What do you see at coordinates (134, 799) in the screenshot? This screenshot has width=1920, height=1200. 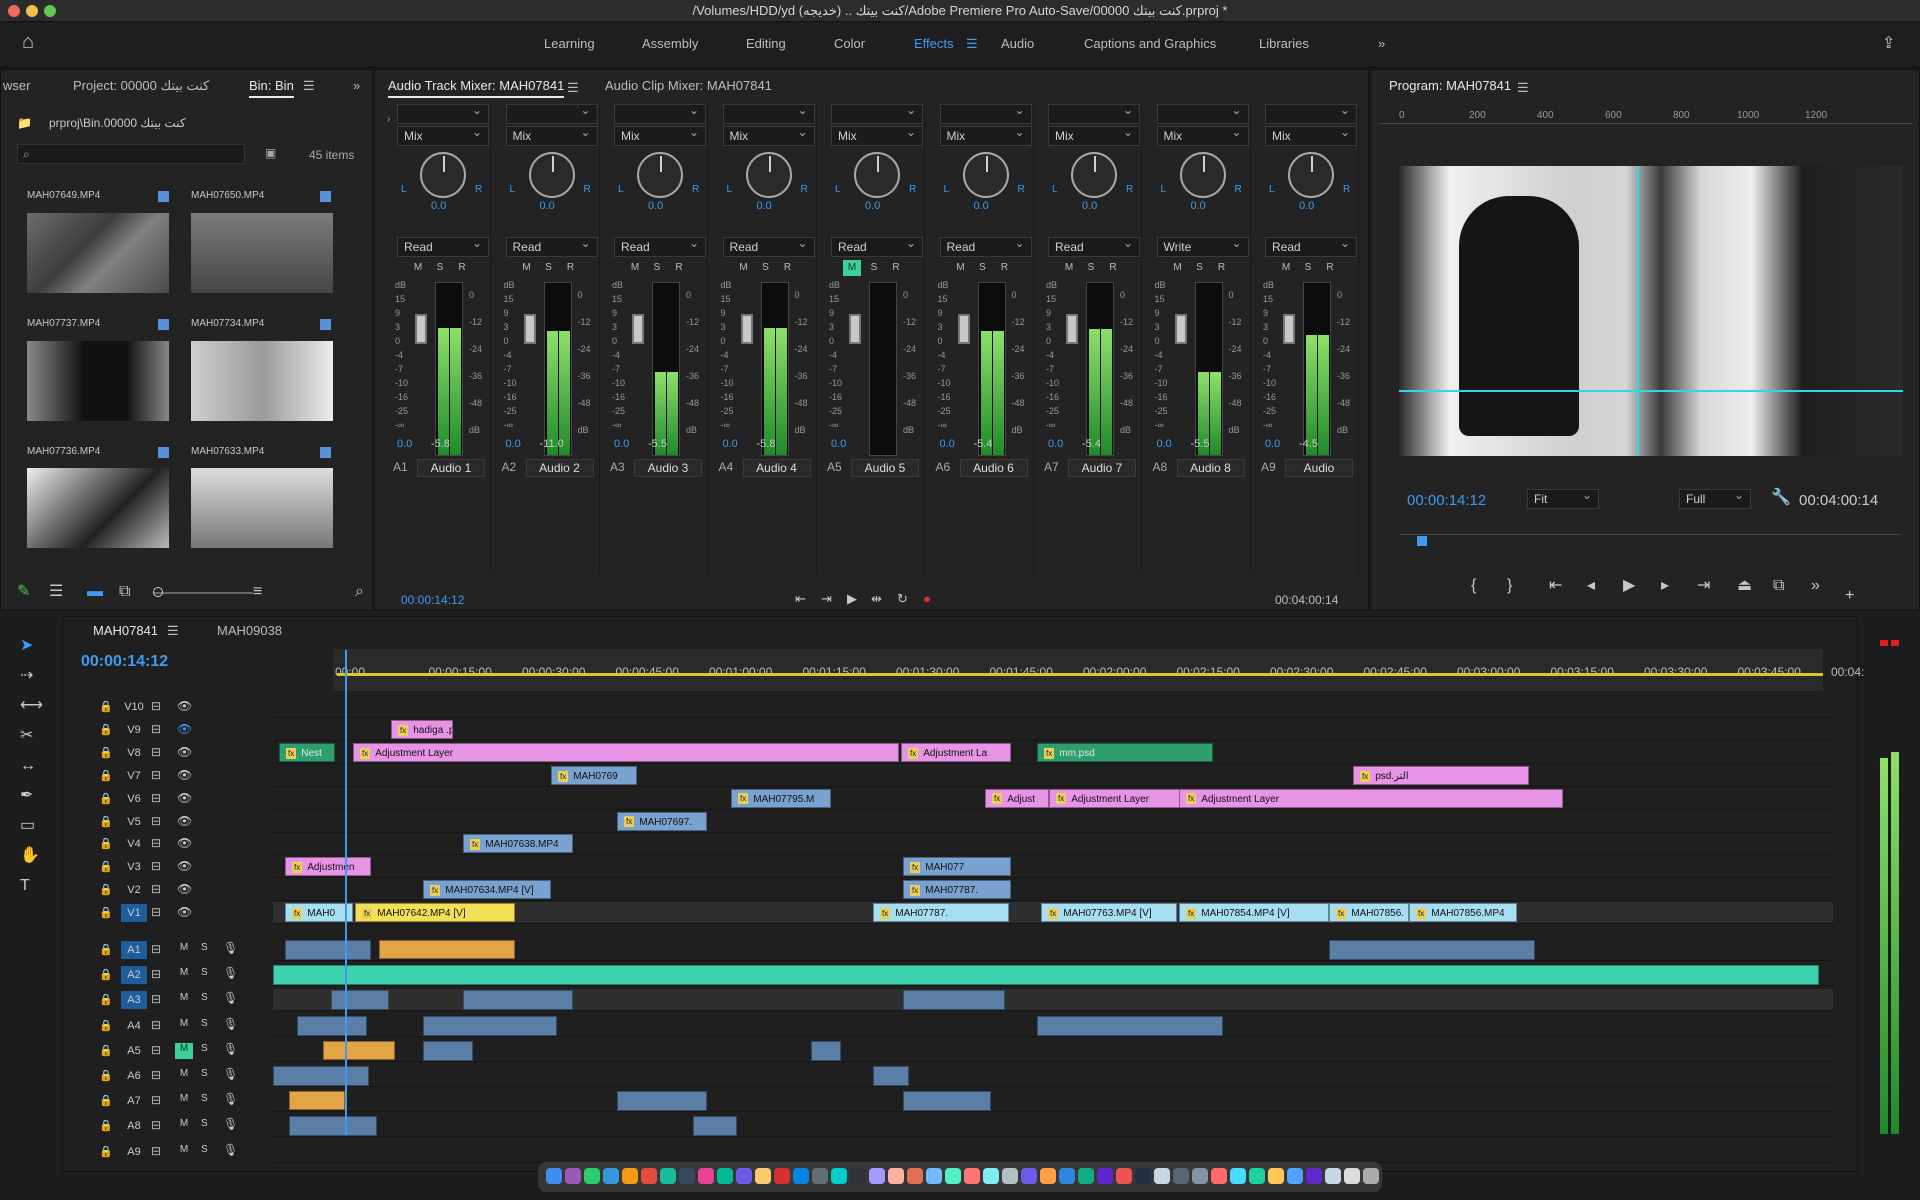 I see `track-target: V6` at bounding box center [134, 799].